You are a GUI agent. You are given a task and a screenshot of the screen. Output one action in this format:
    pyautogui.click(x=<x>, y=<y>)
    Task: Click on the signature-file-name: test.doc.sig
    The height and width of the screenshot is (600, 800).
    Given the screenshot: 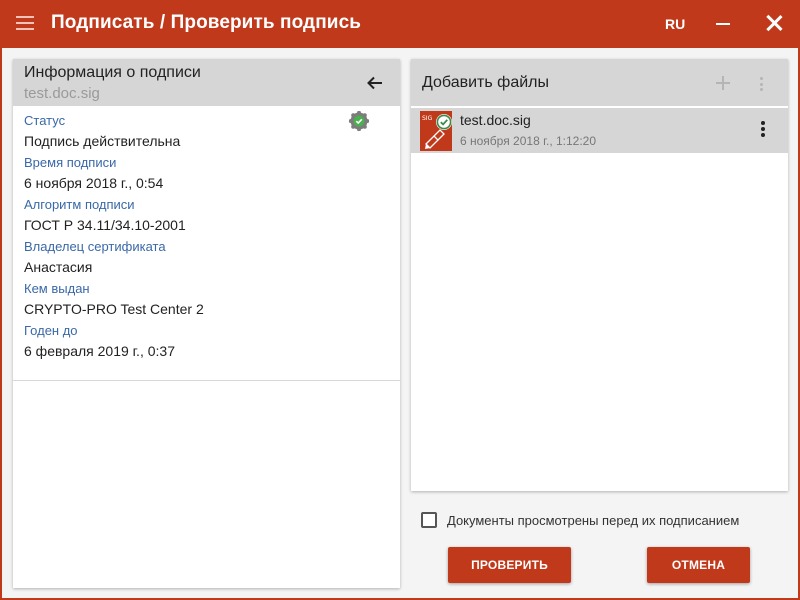 What is the action you would take?
    pyautogui.click(x=62, y=93)
    